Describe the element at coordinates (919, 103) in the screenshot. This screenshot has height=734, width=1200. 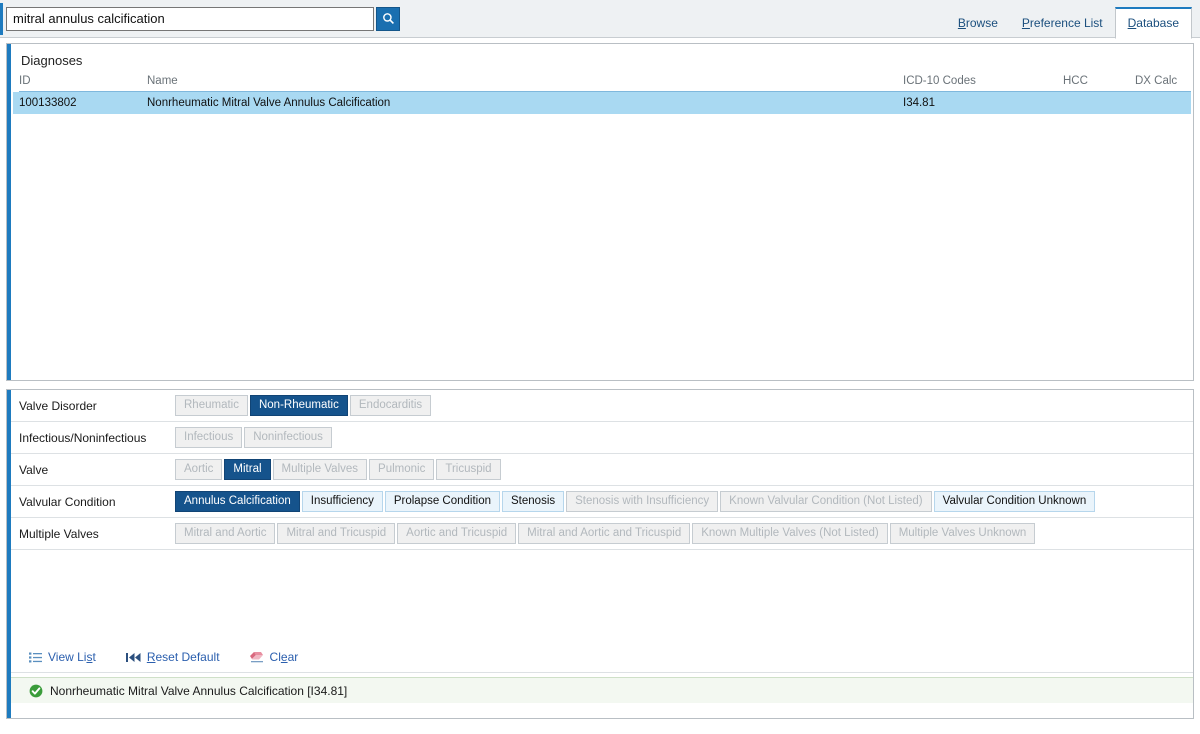
I see `cell-icd10: I34.81` at that location.